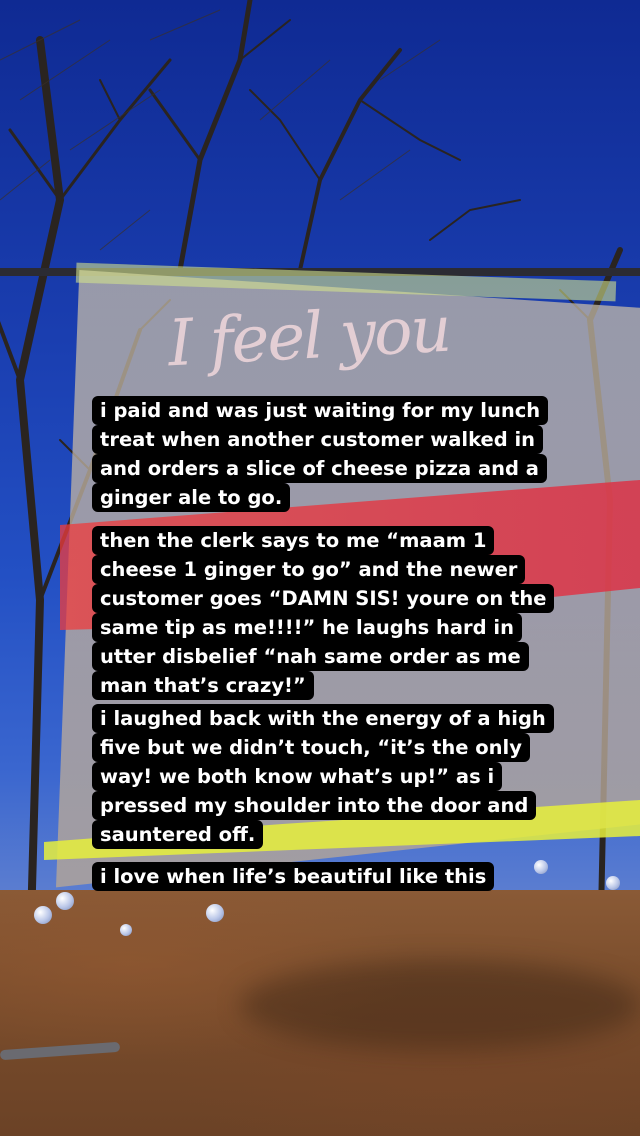  I want to click on caption-line: utter disbelief “nah same order as me, so click(310, 656).